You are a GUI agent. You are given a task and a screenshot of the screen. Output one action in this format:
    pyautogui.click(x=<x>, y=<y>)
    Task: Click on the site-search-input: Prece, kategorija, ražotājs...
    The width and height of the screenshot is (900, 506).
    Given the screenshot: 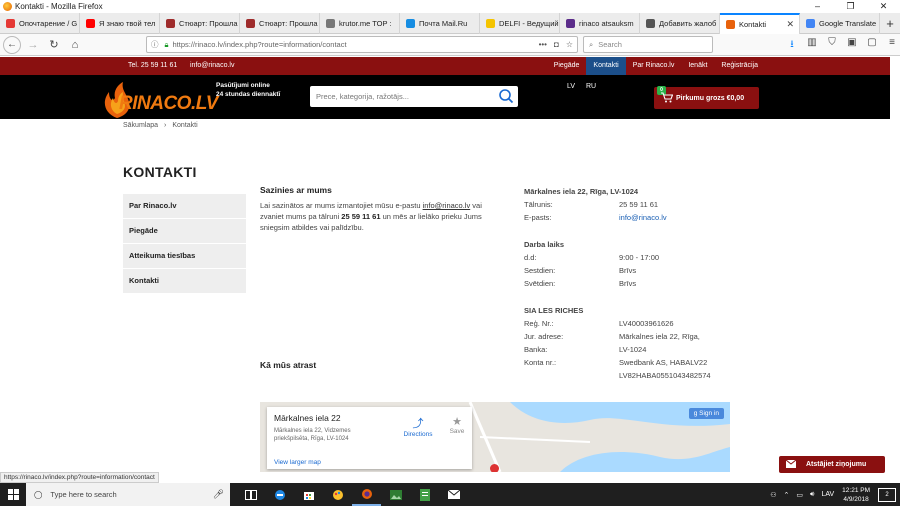 What is the action you would take?
    pyautogui.click(x=414, y=96)
    